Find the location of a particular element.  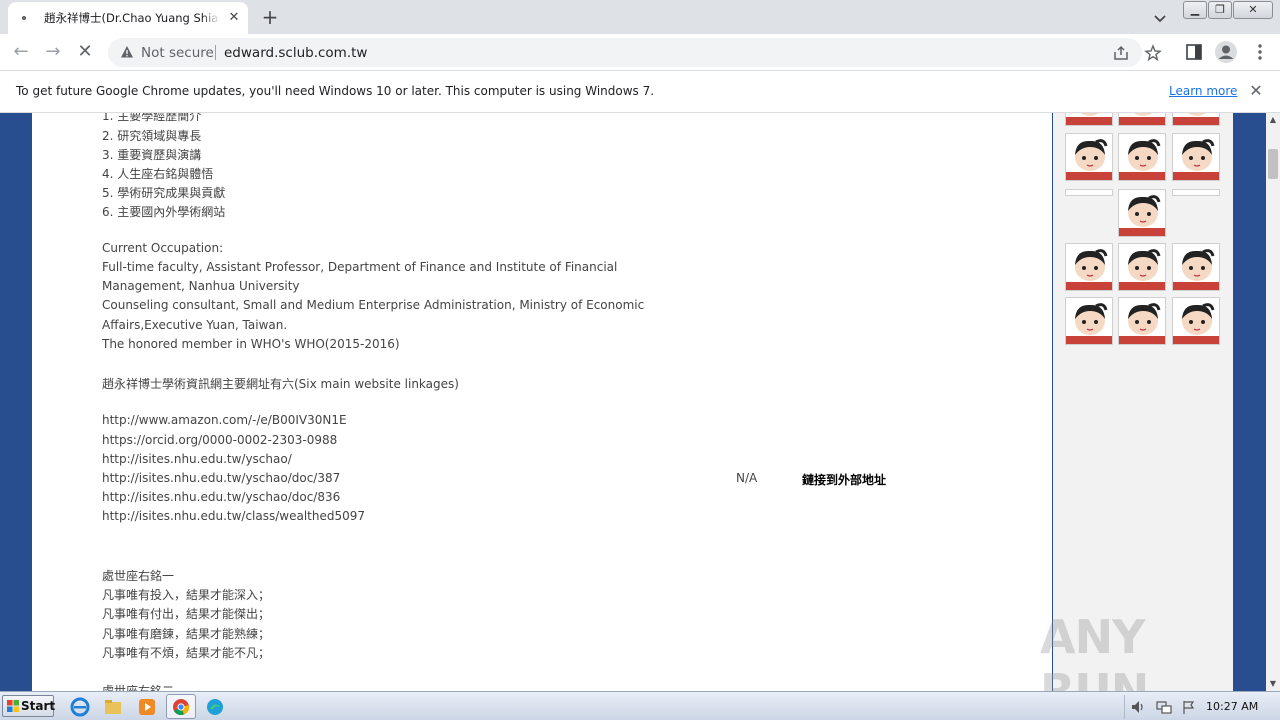

menu-item: 1. 主要學經歷簡介 is located at coordinates (151, 118).